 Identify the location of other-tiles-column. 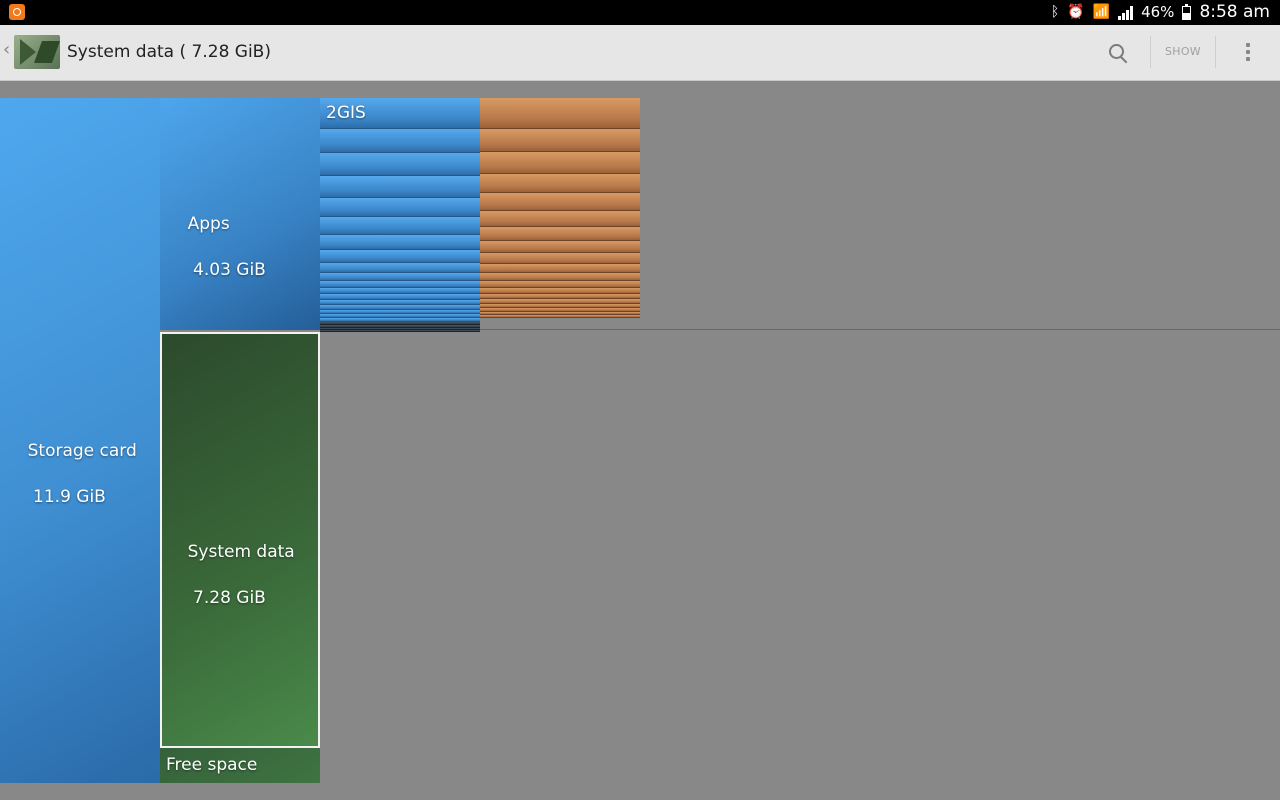
(560, 208).